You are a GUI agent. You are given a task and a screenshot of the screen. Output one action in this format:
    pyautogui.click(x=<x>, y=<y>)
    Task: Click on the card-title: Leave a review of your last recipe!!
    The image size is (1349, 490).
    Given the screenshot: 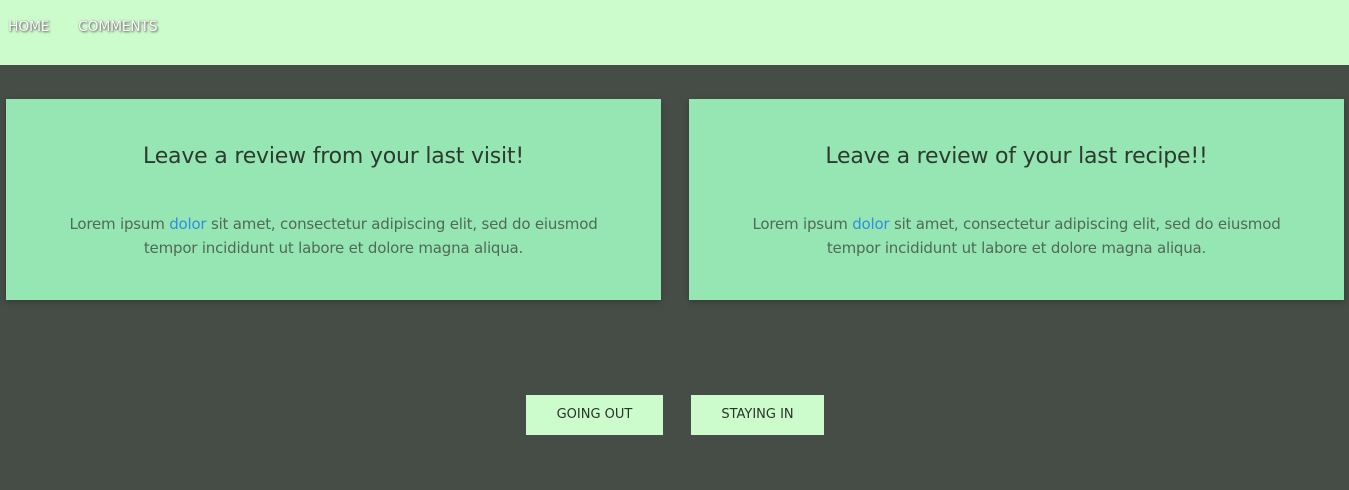 What is the action you would take?
    pyautogui.click(x=1016, y=156)
    